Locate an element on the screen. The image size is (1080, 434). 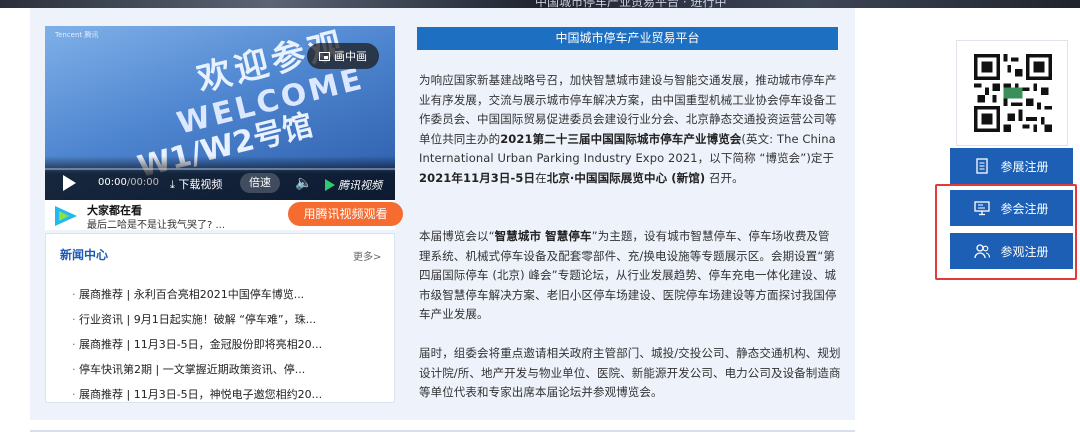
highlight-box is located at coordinates (1006, 232).